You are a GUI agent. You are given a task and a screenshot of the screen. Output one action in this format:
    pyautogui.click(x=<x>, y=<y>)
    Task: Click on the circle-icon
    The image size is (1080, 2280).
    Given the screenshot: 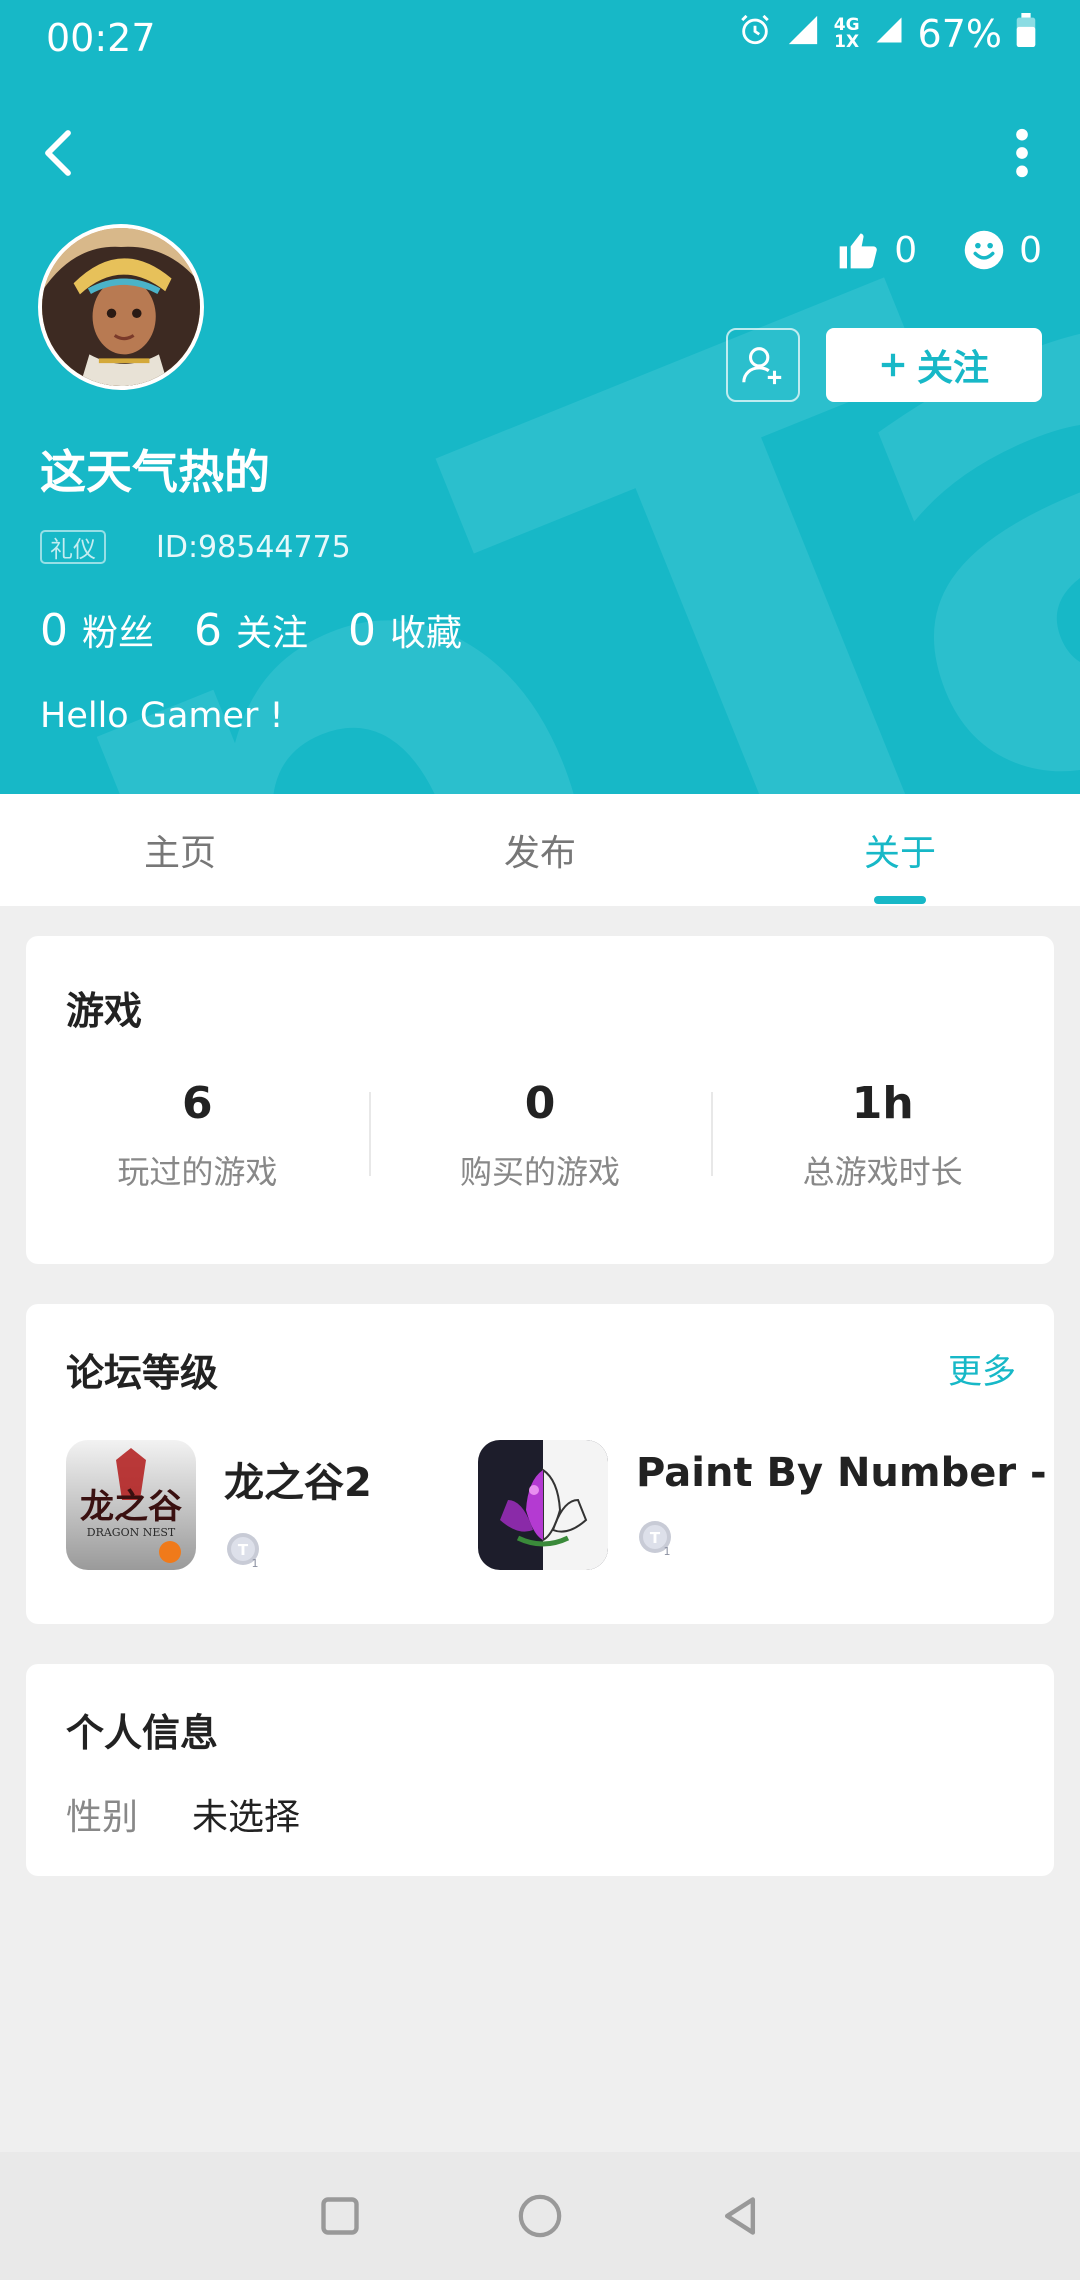 What is the action you would take?
    pyautogui.click(x=540, y=2216)
    